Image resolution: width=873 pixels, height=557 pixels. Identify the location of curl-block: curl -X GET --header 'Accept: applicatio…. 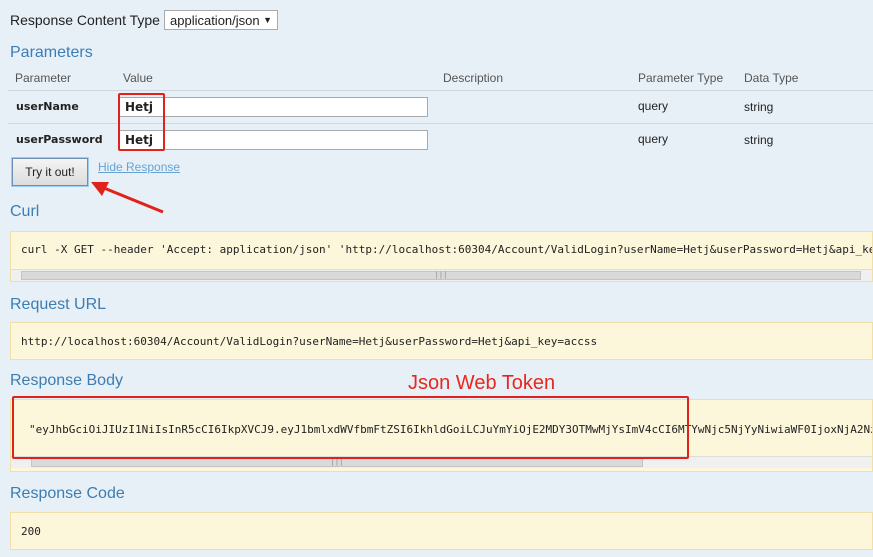
(441, 256).